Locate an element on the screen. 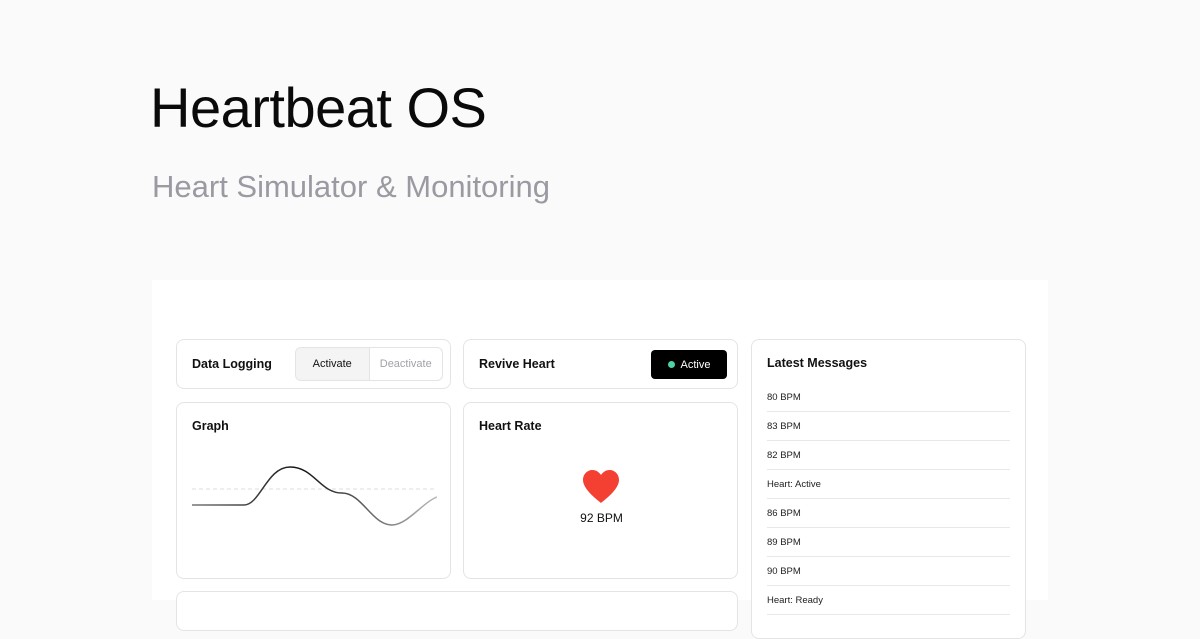 This screenshot has width=1200, height=639. list-item: 86 BPM is located at coordinates (888, 513).